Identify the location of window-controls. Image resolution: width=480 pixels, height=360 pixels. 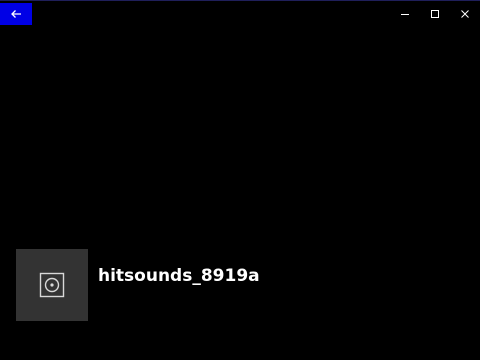
(435, 14).